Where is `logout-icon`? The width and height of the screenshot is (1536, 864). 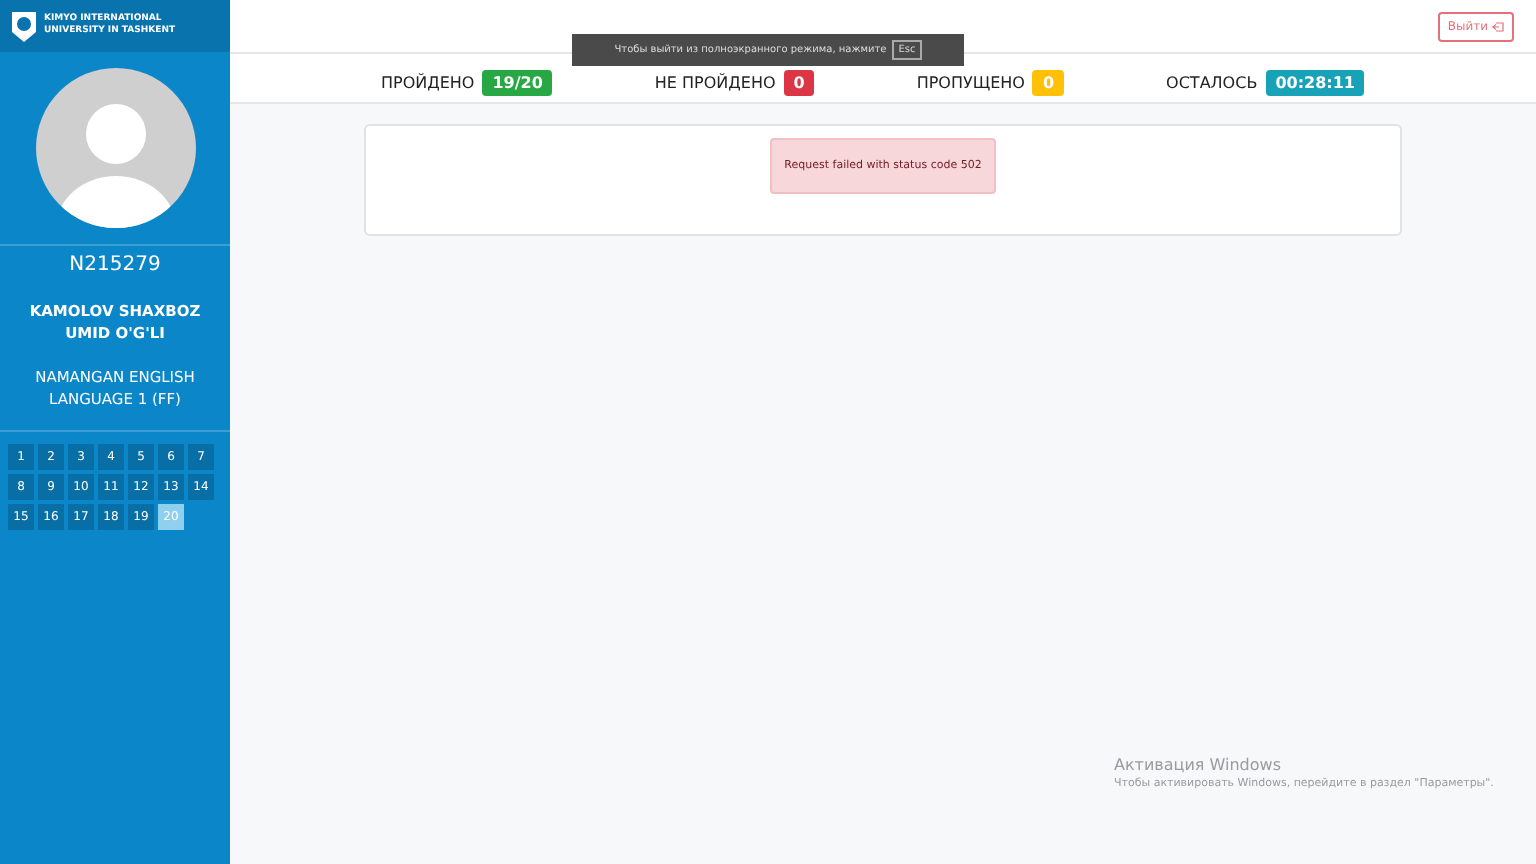
logout-icon is located at coordinates (1498, 26).